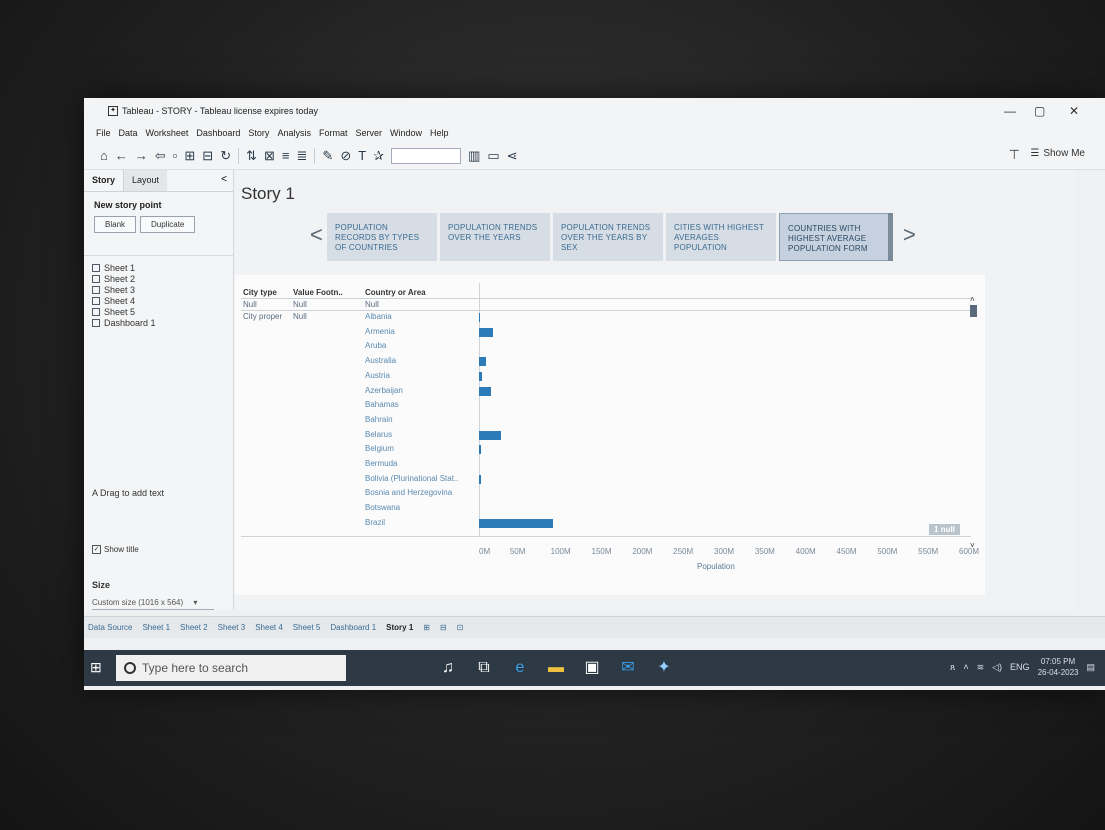 This screenshot has height=830, width=1105. What do you see at coordinates (443, 627) in the screenshot?
I see `new-dashboard-tab-icon: ⊟` at bounding box center [443, 627].